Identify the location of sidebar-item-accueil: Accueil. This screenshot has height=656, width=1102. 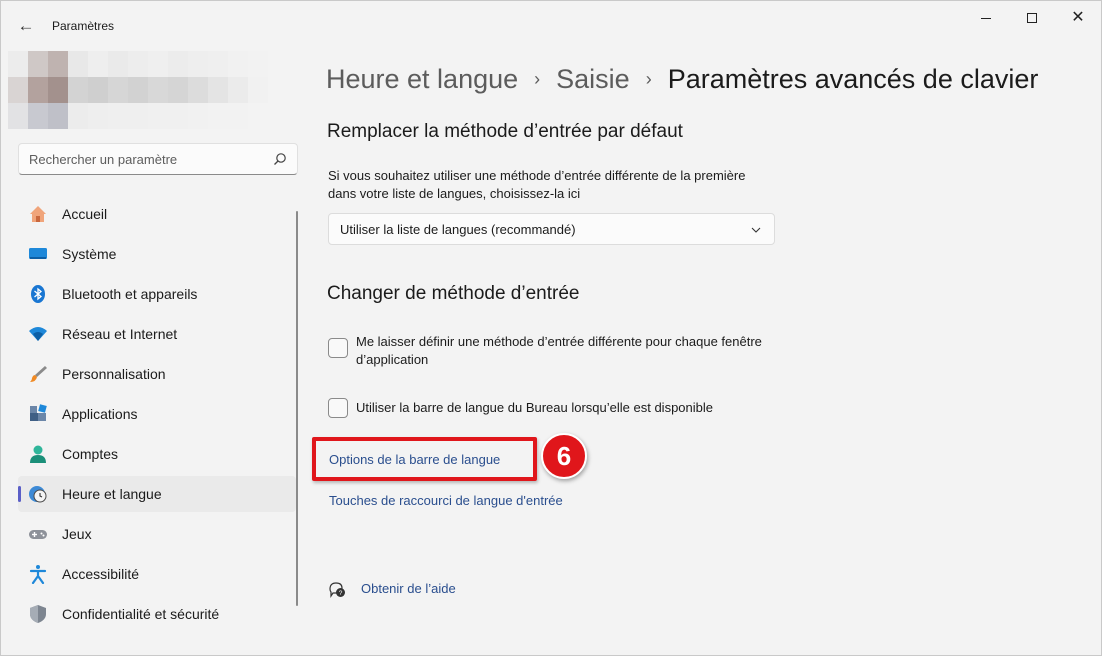
(157, 214).